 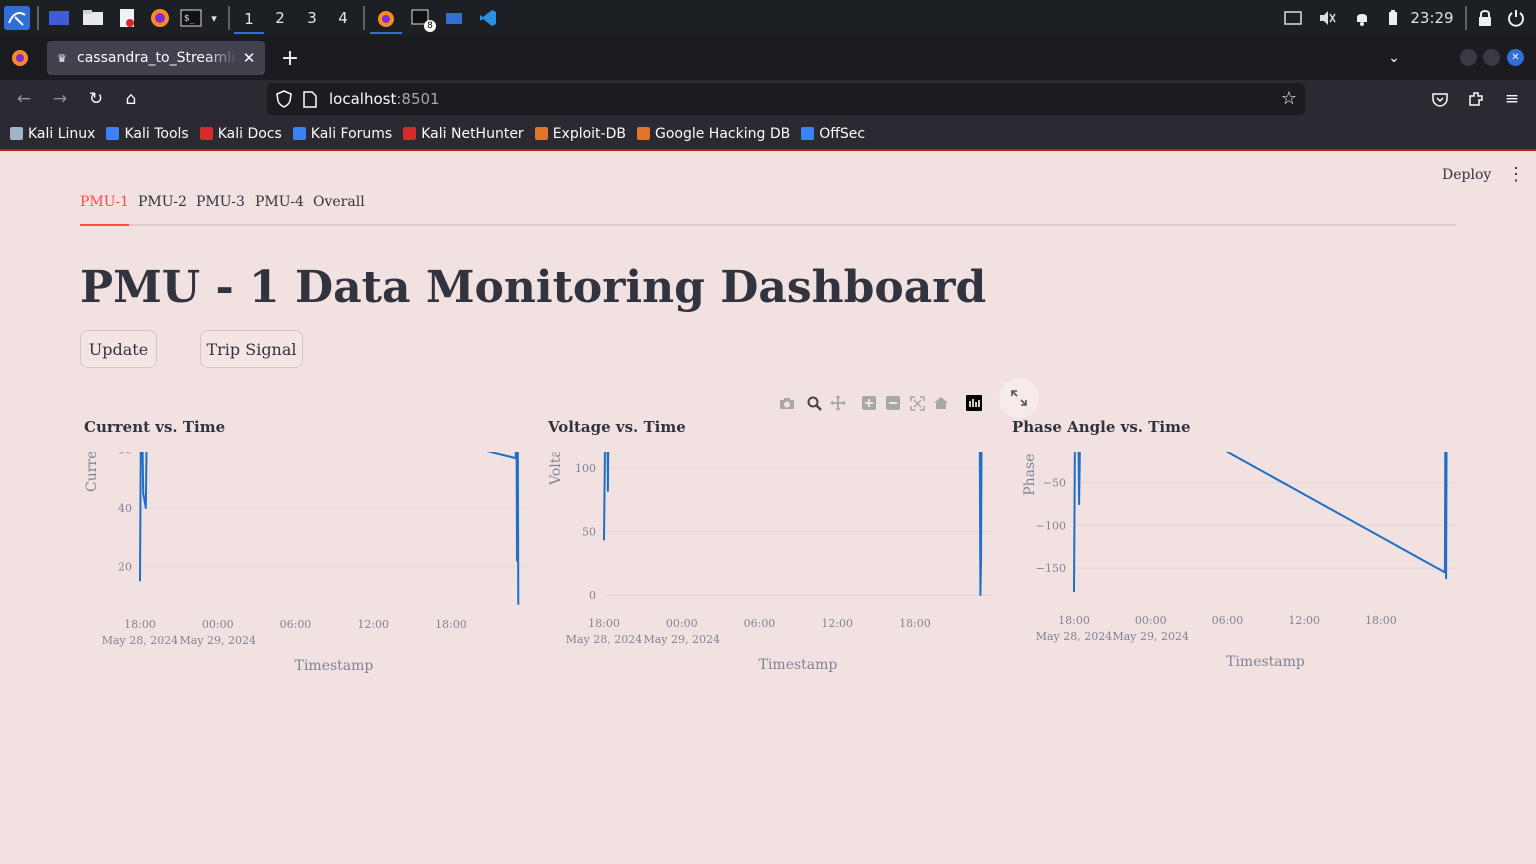 I want to click on trip-signal-button: Trip Signal, so click(x=251, y=349).